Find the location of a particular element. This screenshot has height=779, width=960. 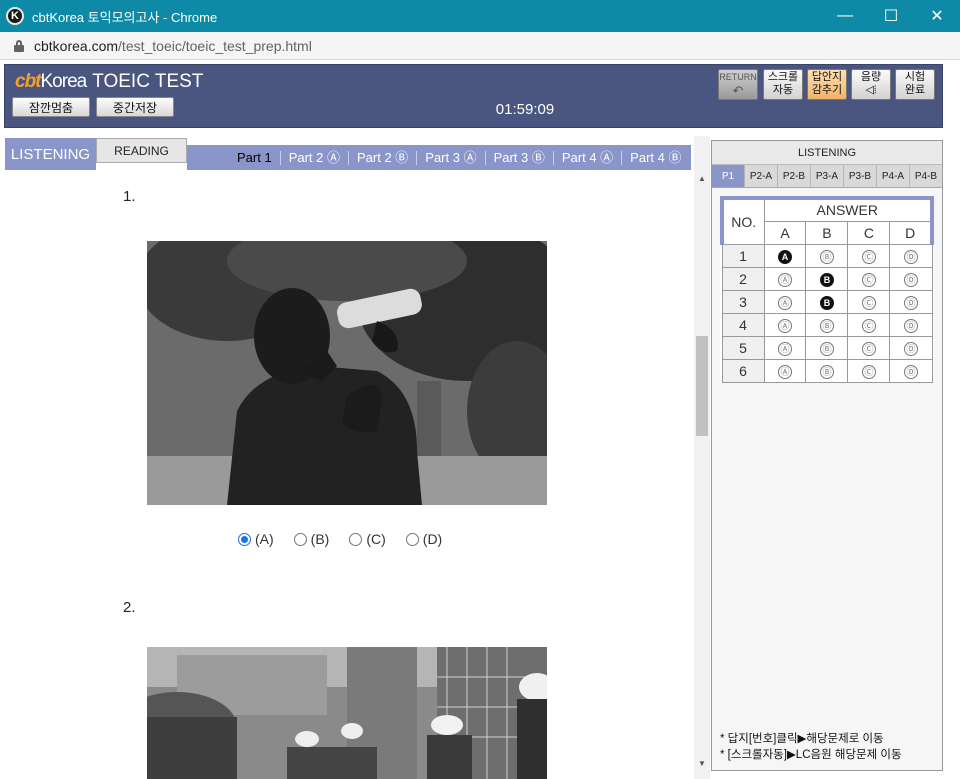

answer-row: 1 A Ⓑ Ⓒ Ⓓ is located at coordinates (827, 255).